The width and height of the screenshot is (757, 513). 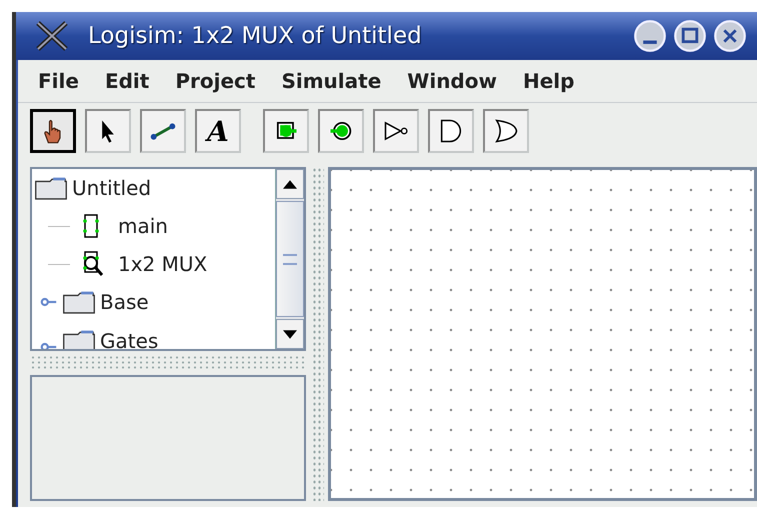 What do you see at coordinates (93, 264) in the screenshot?
I see `magnifier-circuit-icon` at bounding box center [93, 264].